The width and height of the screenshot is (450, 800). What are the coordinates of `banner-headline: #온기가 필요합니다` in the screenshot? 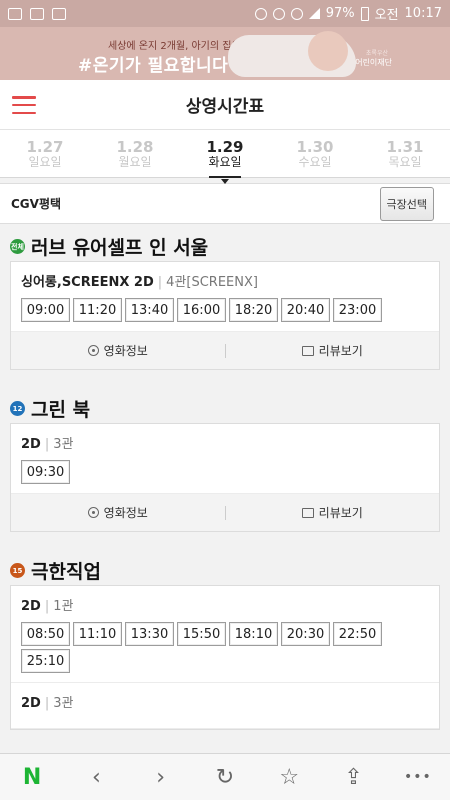 It's located at (153, 66).